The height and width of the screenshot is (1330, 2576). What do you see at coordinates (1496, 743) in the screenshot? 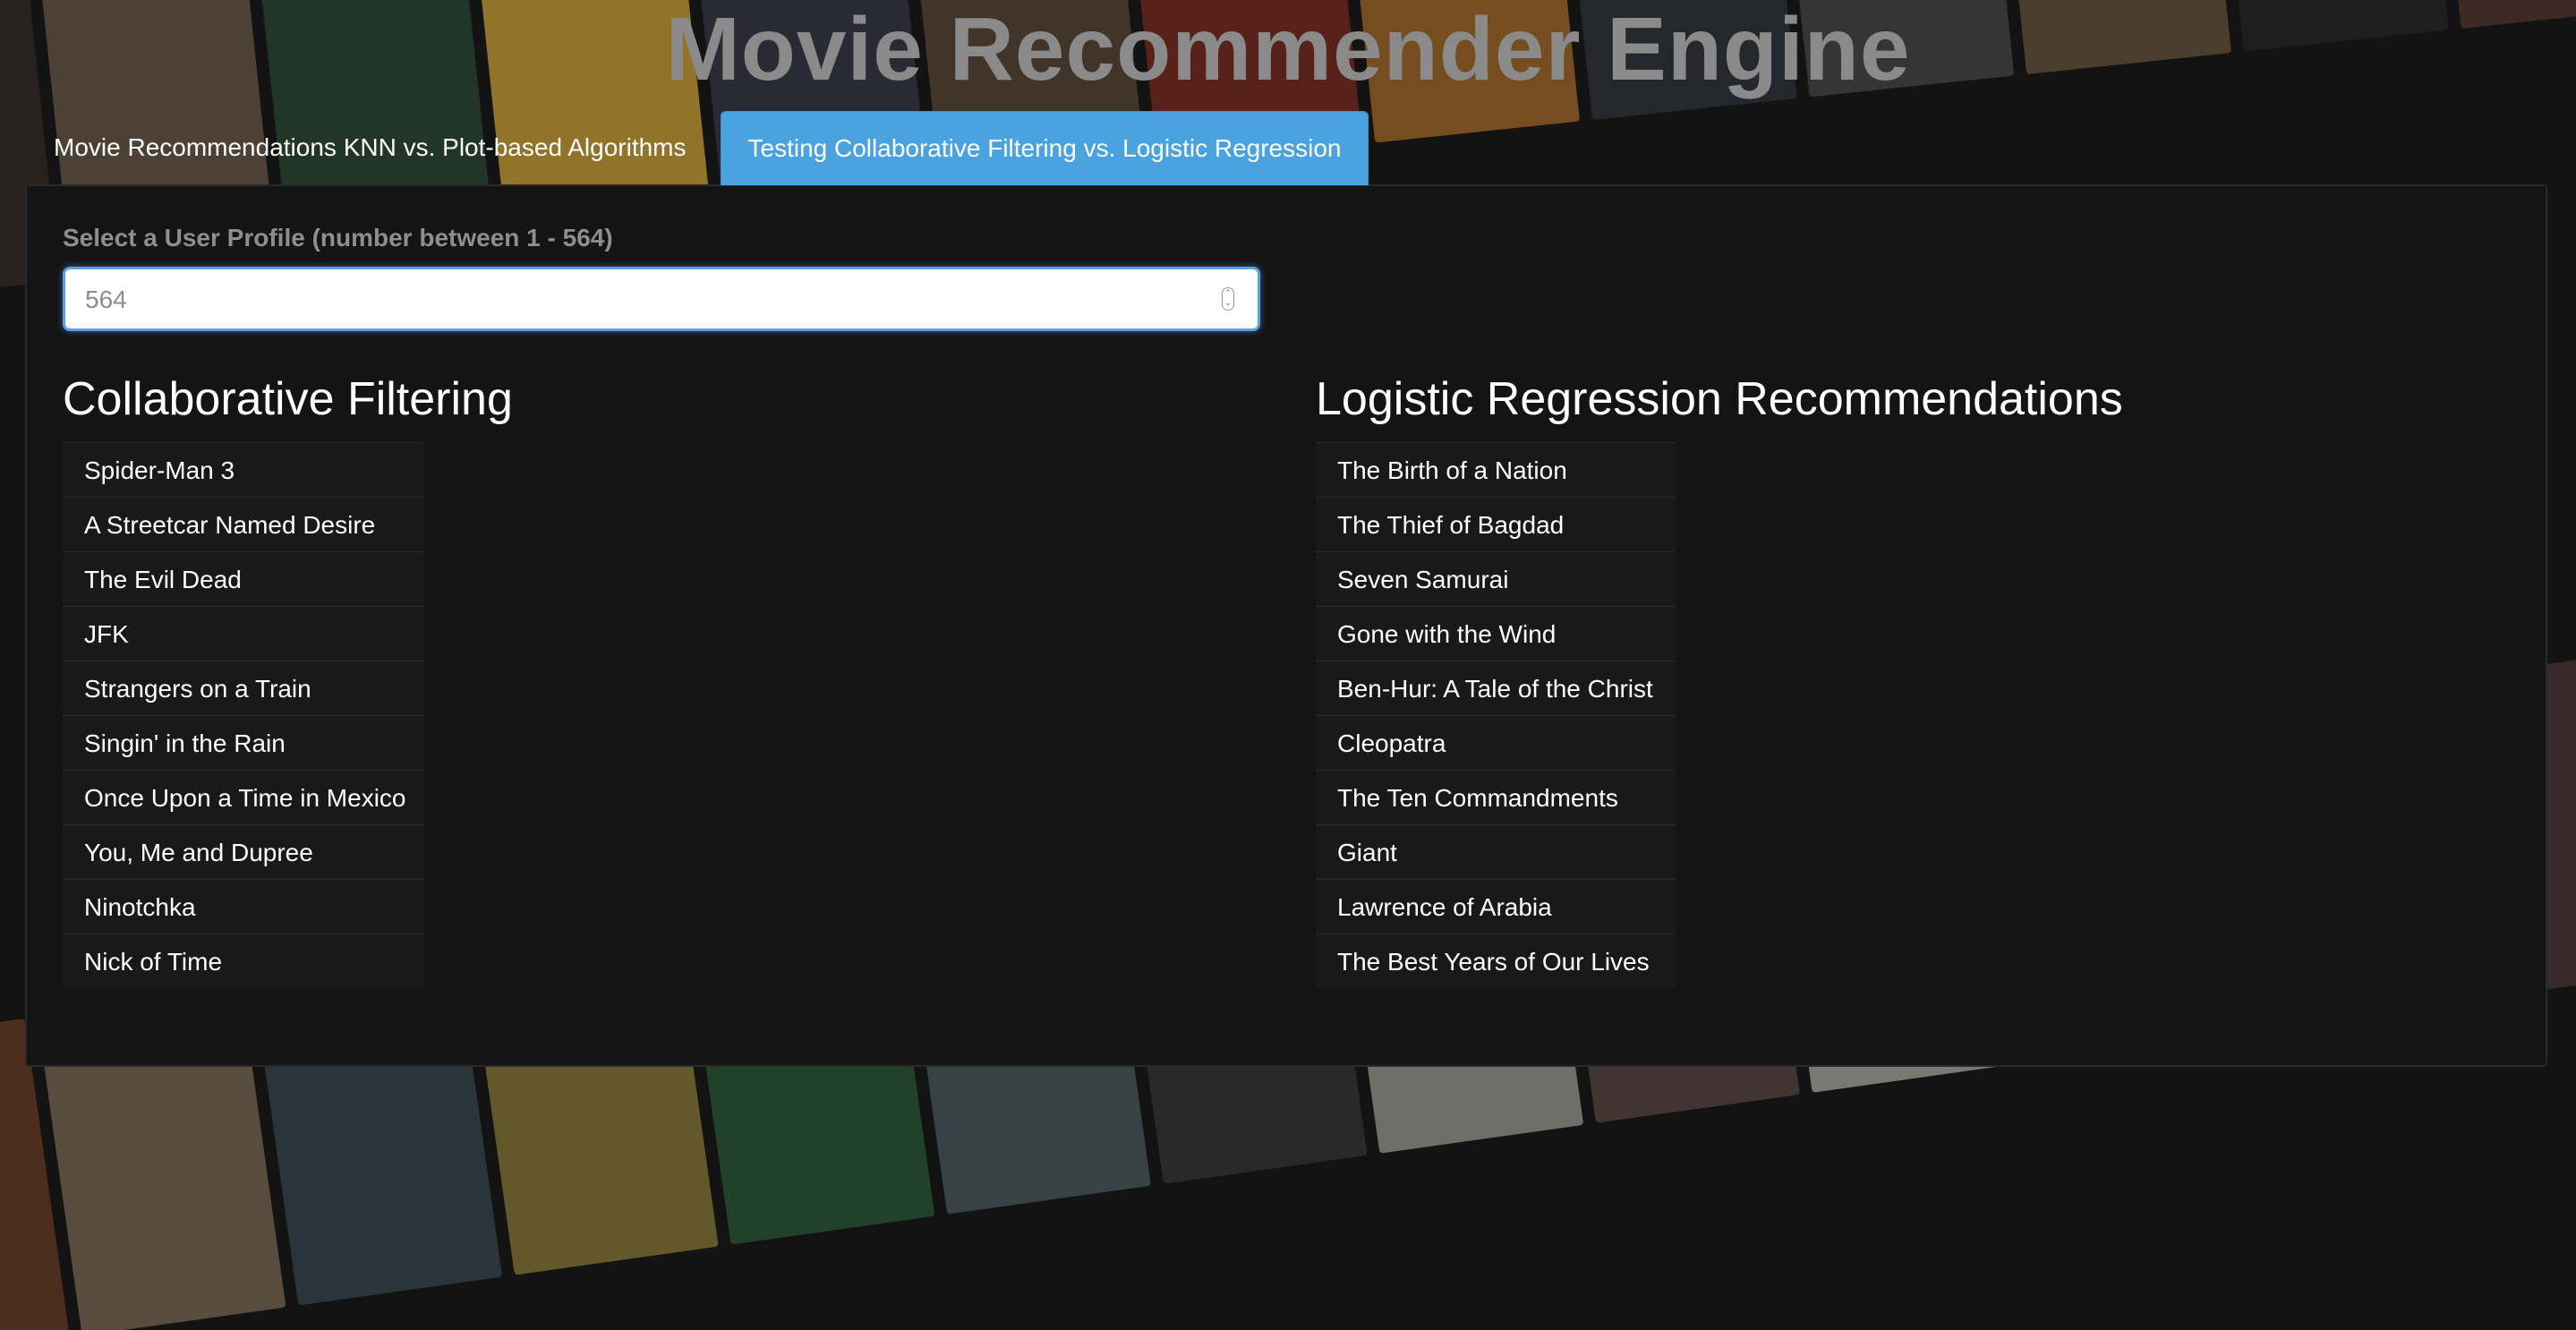
I see `list-item: Cleopatra` at bounding box center [1496, 743].